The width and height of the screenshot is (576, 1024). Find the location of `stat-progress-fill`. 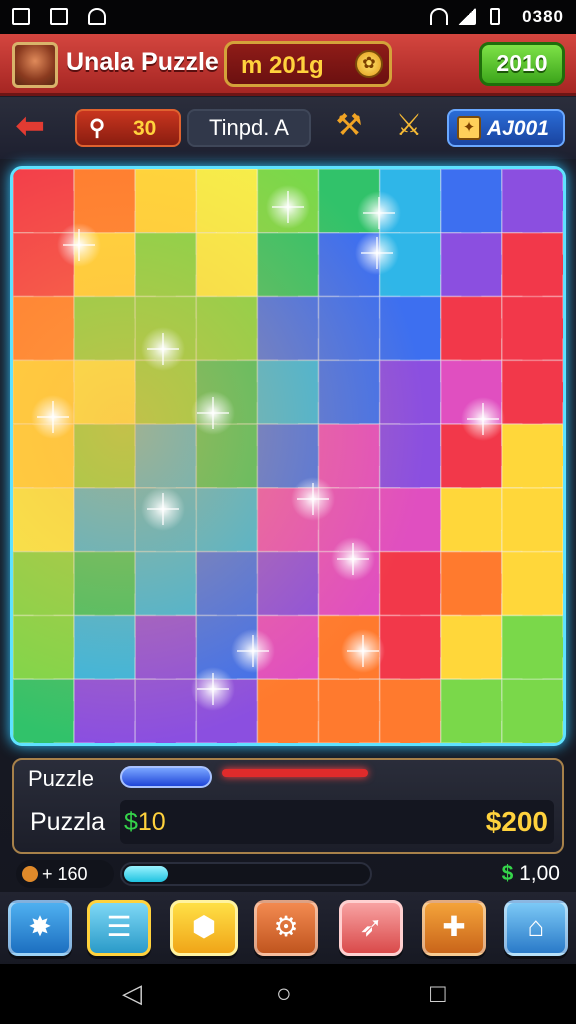

stat-progress-fill is located at coordinates (146, 874).